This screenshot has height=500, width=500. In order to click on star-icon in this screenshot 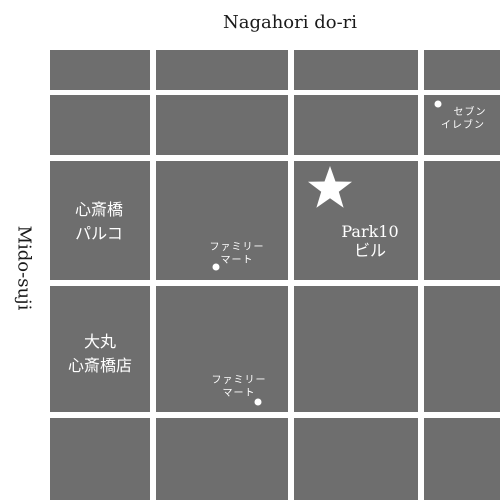, I will do `click(330, 187)`.